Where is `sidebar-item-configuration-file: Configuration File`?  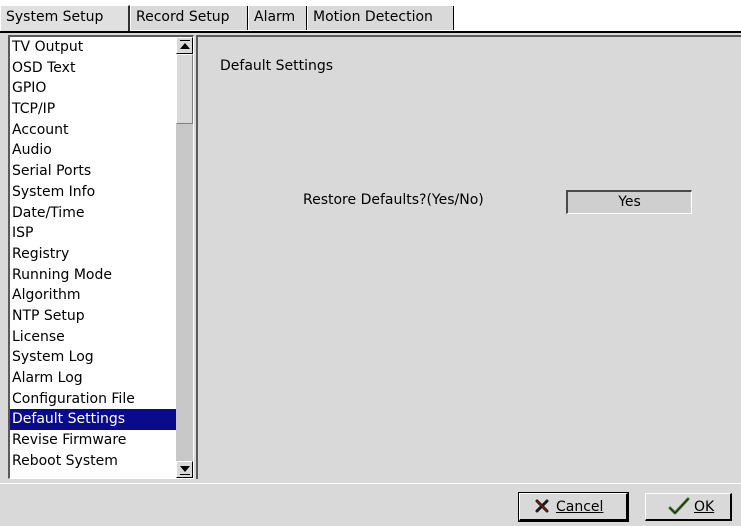 sidebar-item-configuration-file: Configuration File is located at coordinates (93, 399).